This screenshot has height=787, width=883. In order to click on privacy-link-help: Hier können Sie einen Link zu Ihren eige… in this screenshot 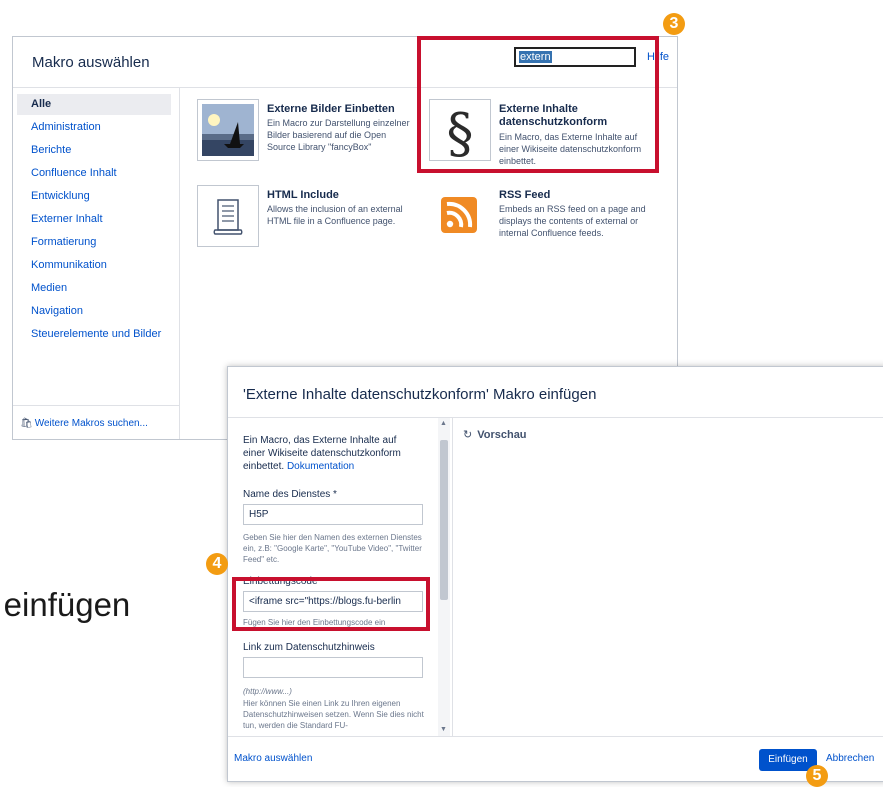, I will do `click(333, 714)`.